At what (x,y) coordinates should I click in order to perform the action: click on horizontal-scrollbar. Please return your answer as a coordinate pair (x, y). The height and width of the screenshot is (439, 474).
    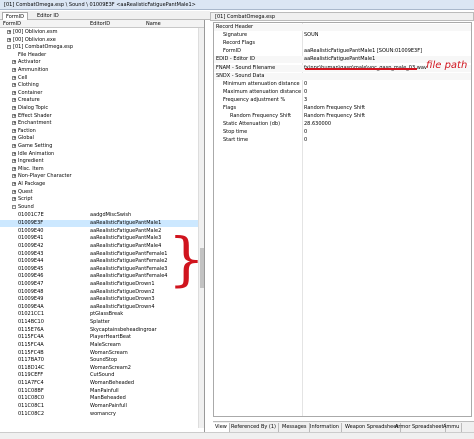
    Looking at the image, I should click on (237, 435).